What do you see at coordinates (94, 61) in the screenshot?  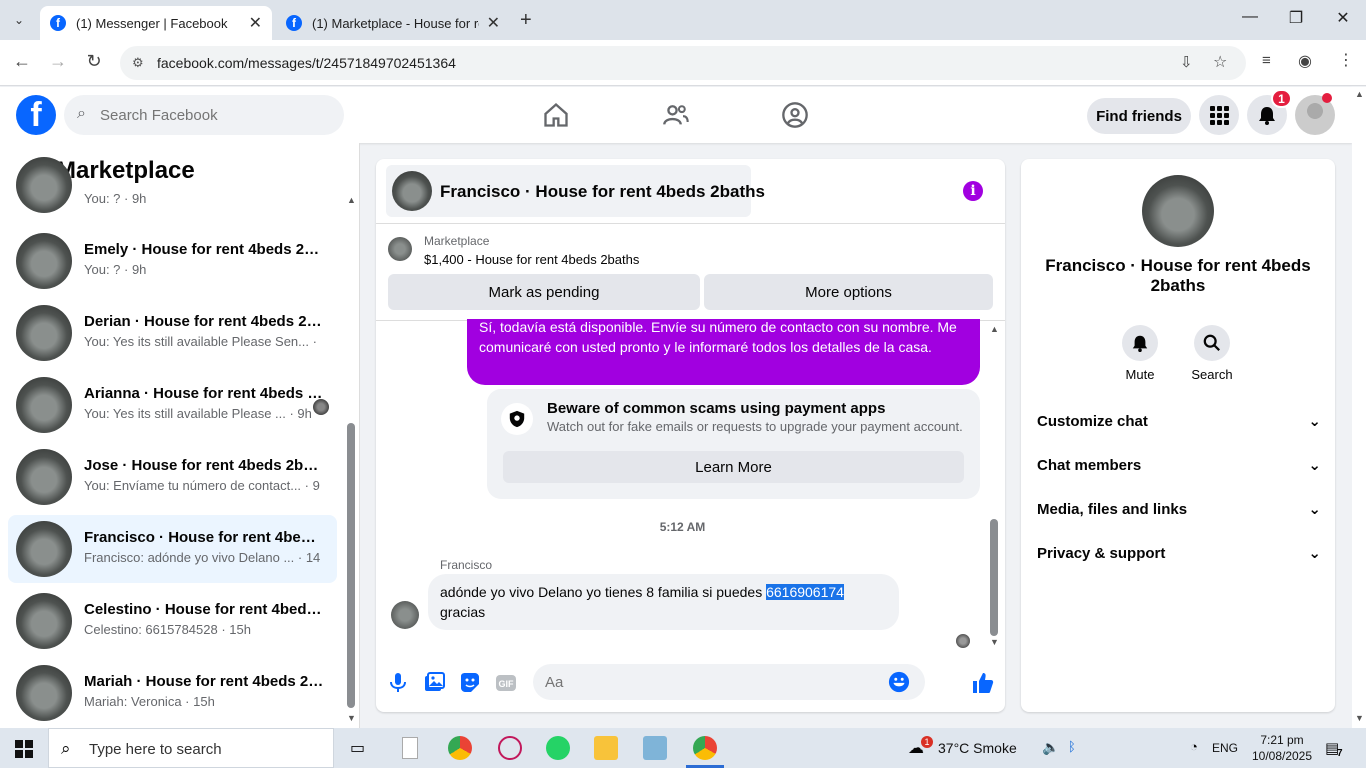 I see `reload-button: ↻` at bounding box center [94, 61].